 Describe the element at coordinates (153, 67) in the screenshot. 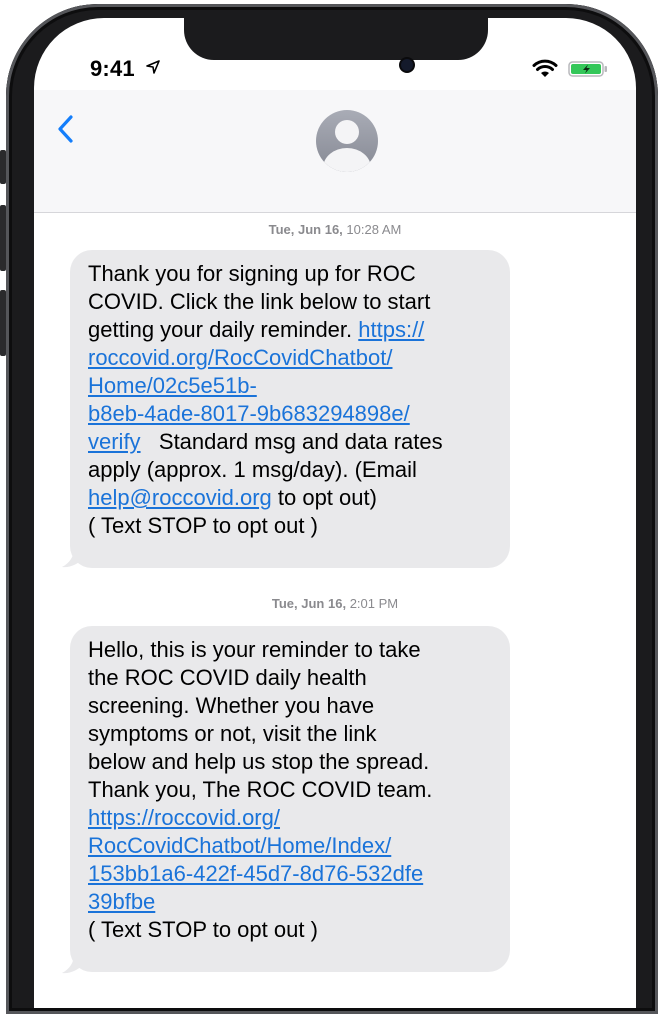

I see `location-arrow-icon` at that location.